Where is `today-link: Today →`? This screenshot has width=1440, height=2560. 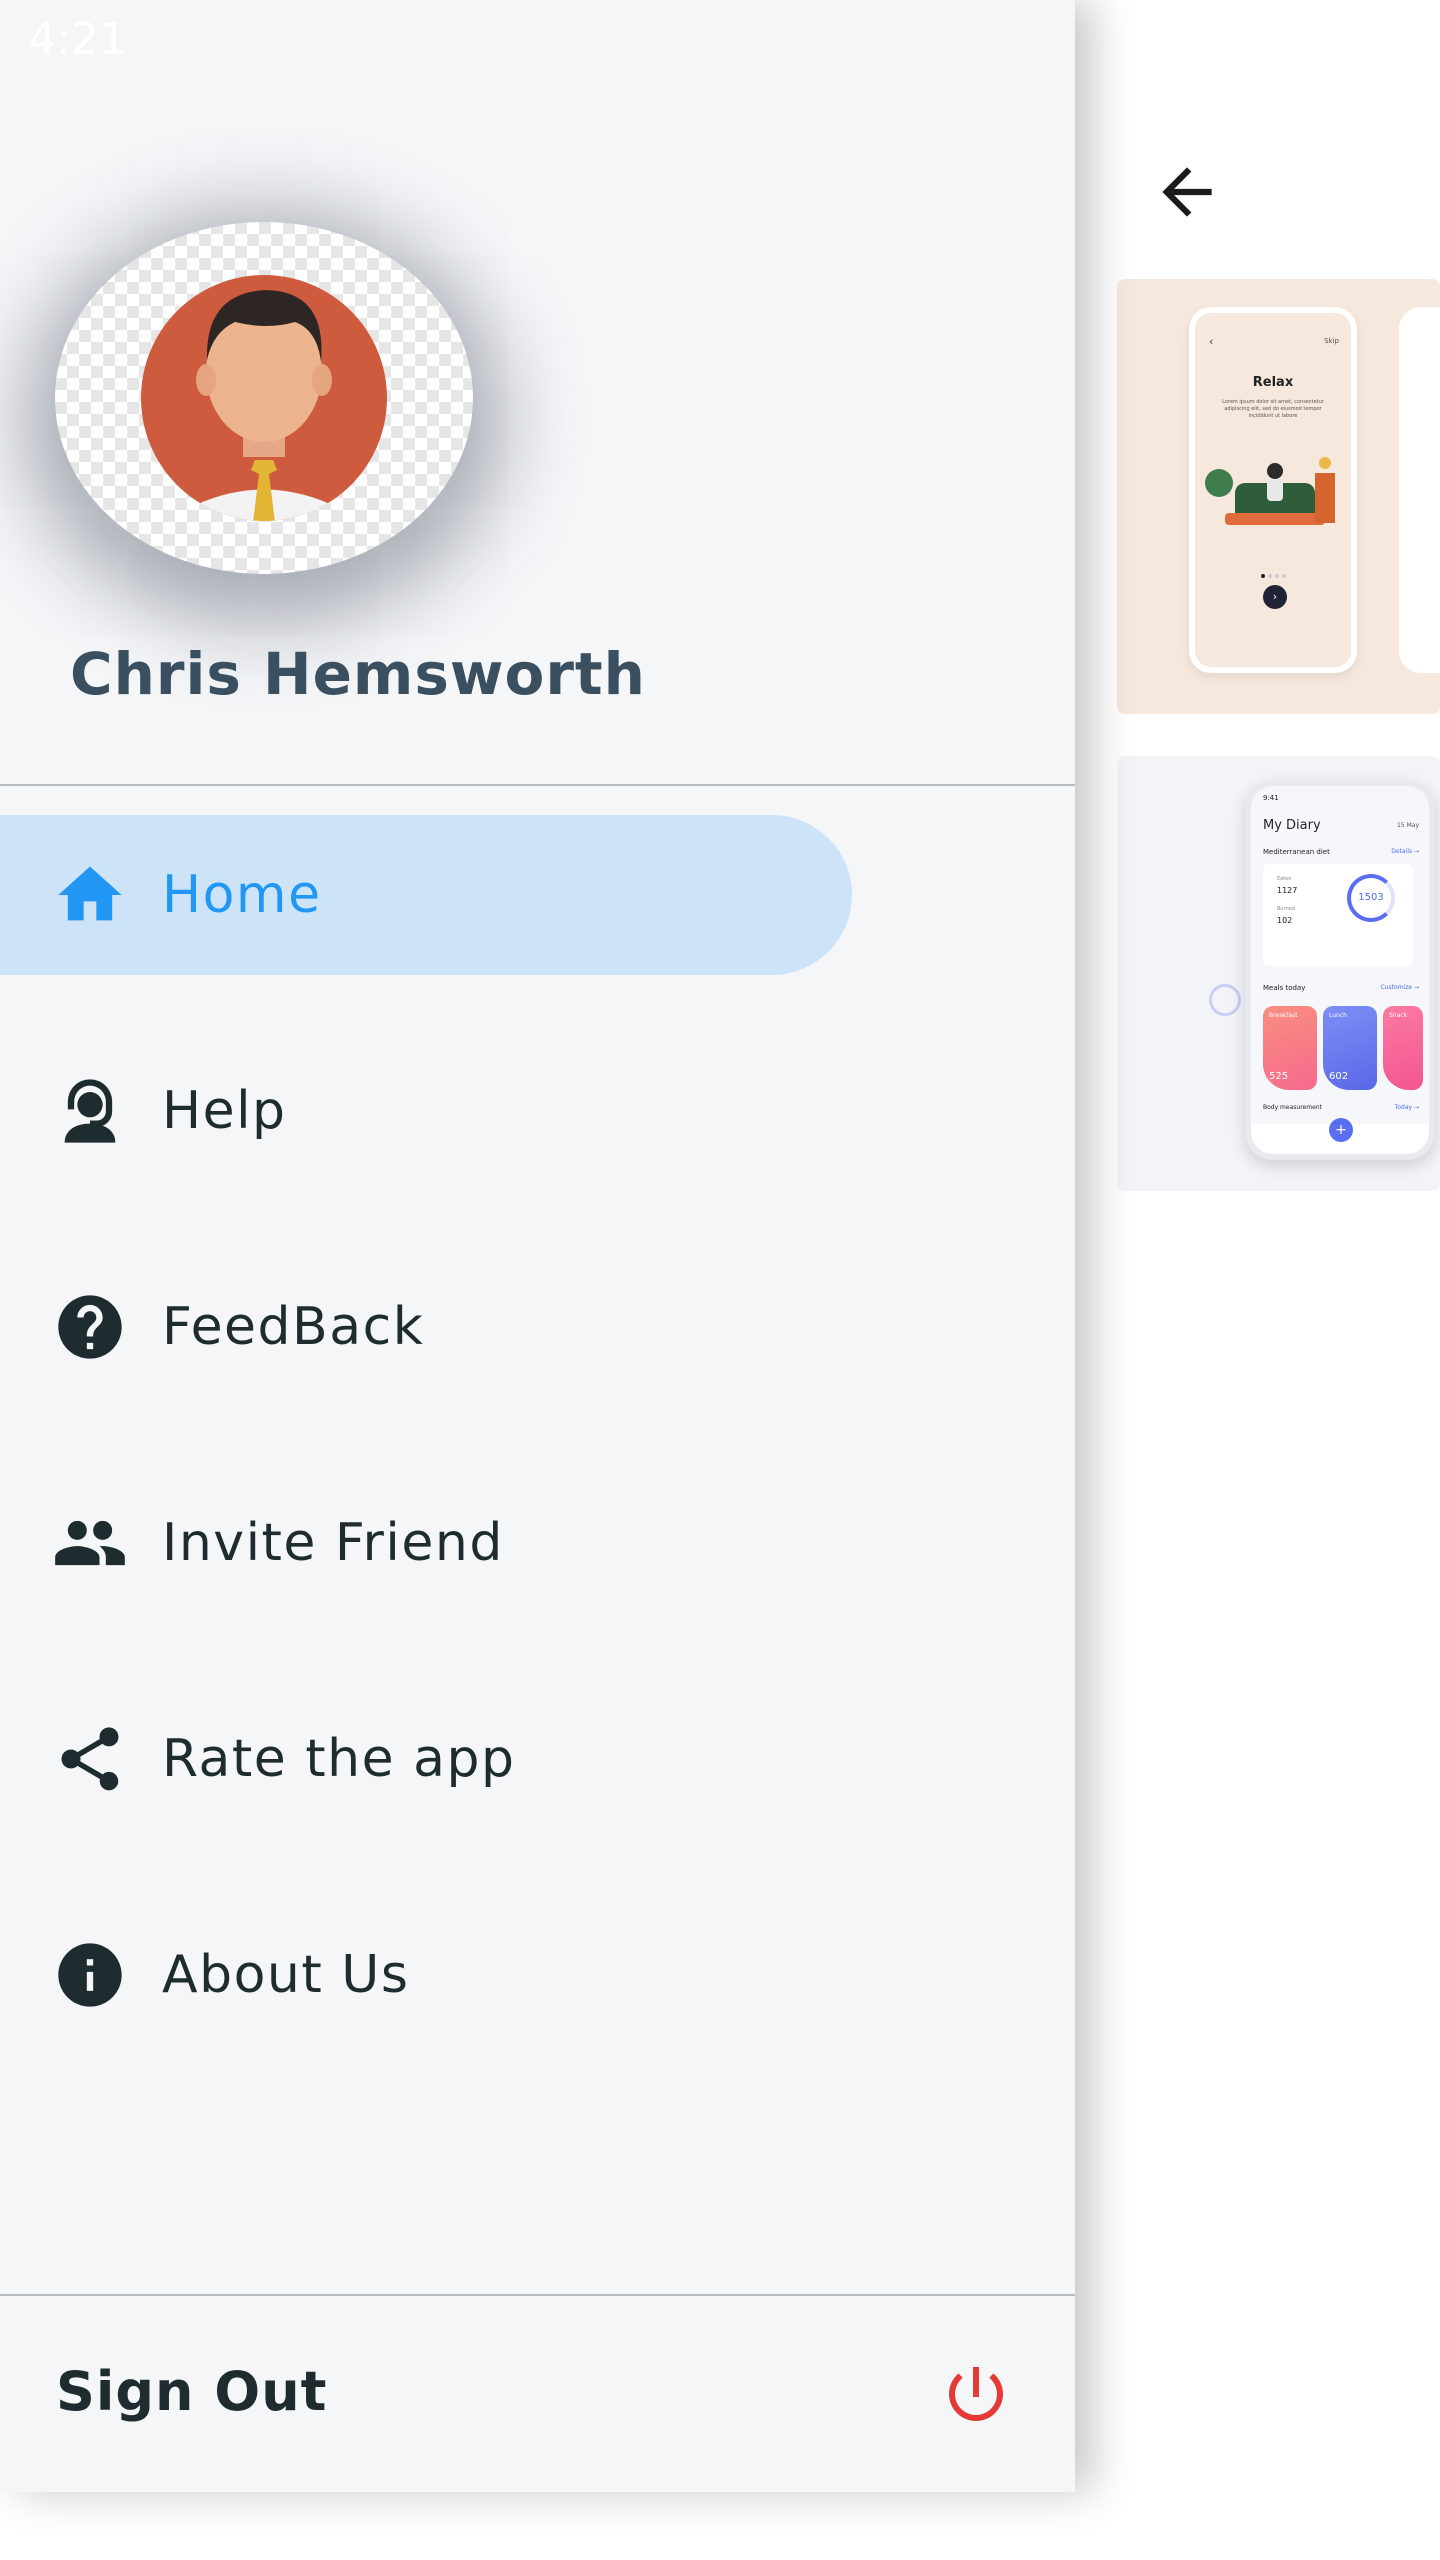 today-link: Today → is located at coordinates (1406, 1107).